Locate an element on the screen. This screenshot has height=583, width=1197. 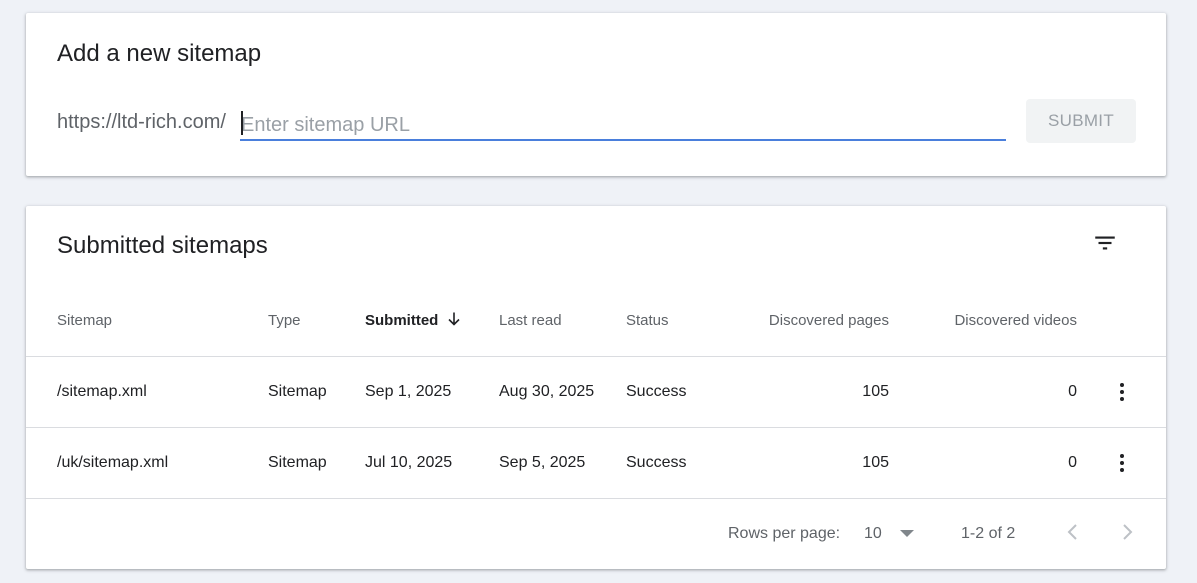
column-header-discovered-videos: Discovered videos is located at coordinates (983, 321).